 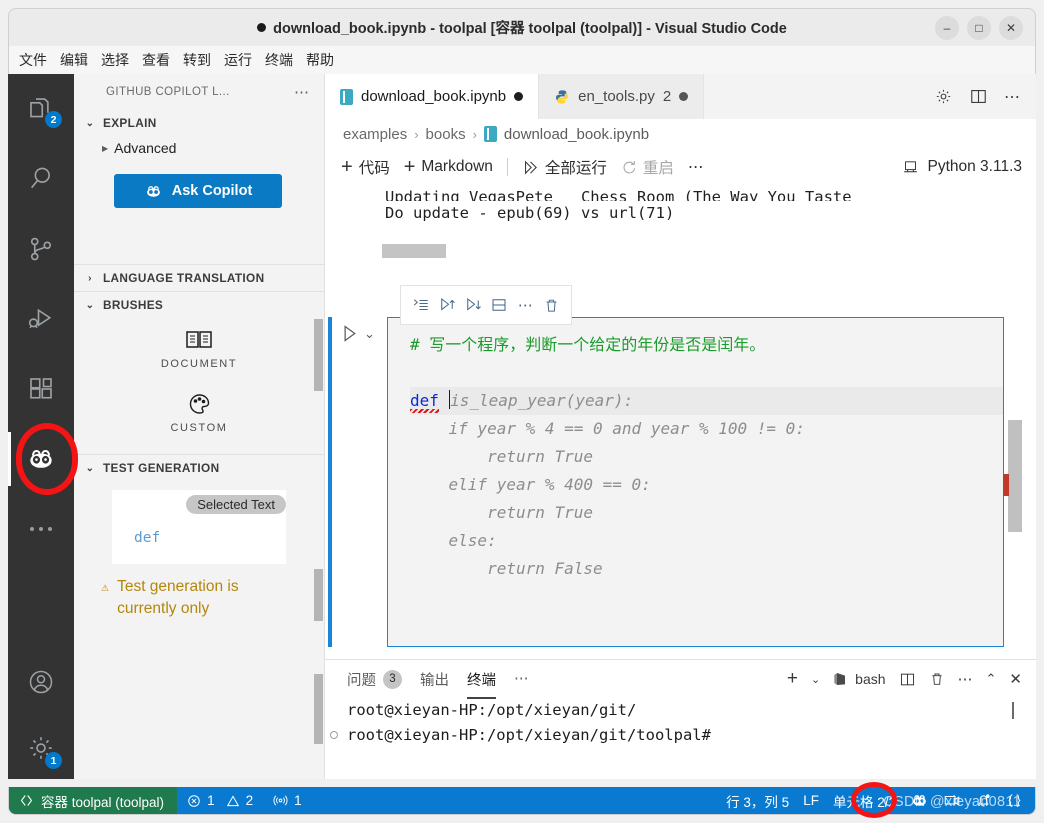 What do you see at coordinates (472, 305) in the screenshot?
I see `execute-below-icon` at bounding box center [472, 305].